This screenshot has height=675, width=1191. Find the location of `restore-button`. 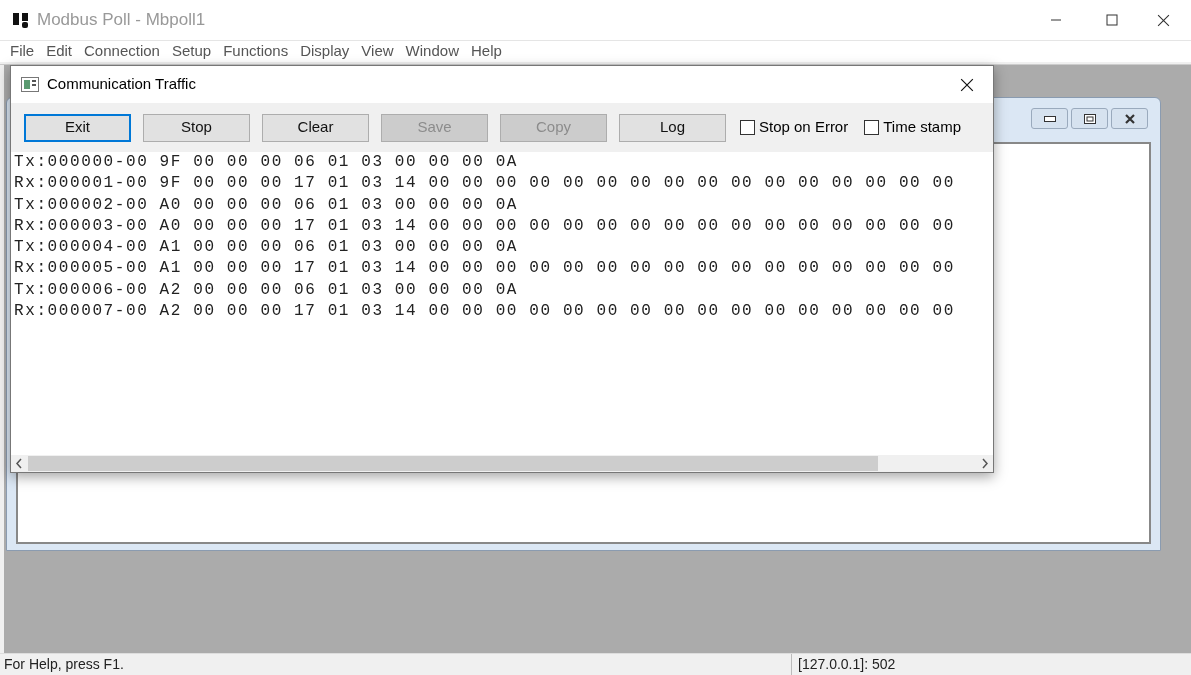

restore-button is located at coordinates (1089, 118).